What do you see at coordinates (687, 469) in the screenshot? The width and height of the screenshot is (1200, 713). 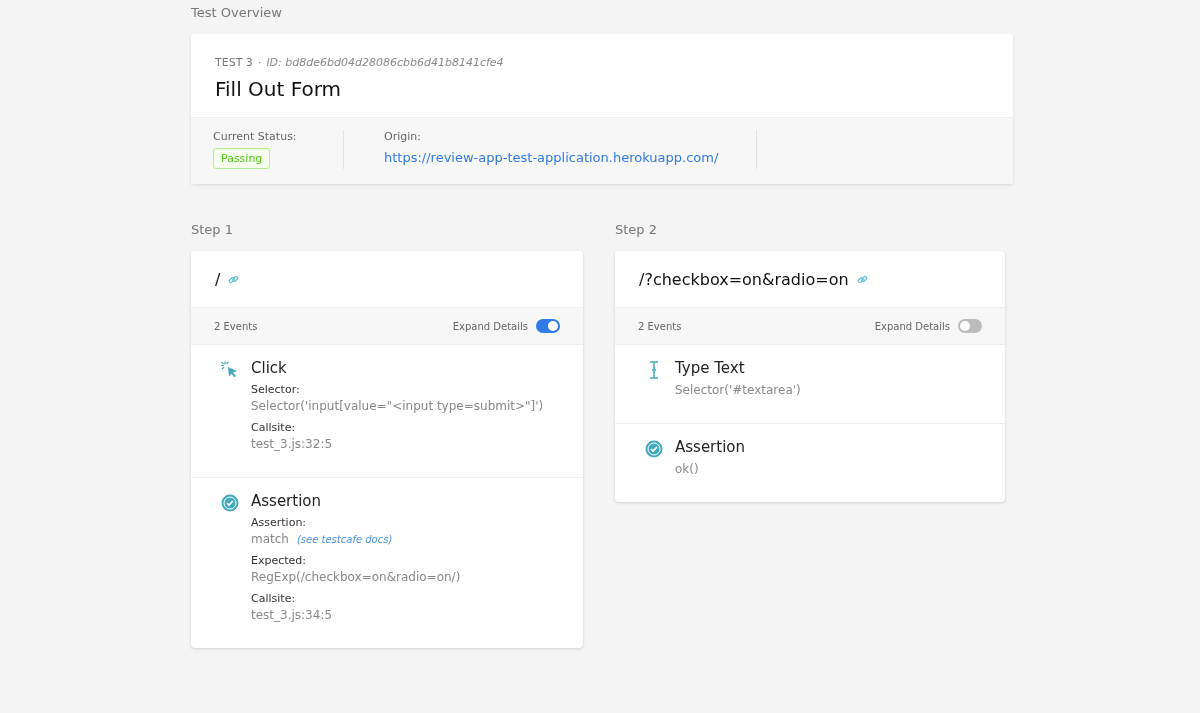 I see `field-value: ok()` at bounding box center [687, 469].